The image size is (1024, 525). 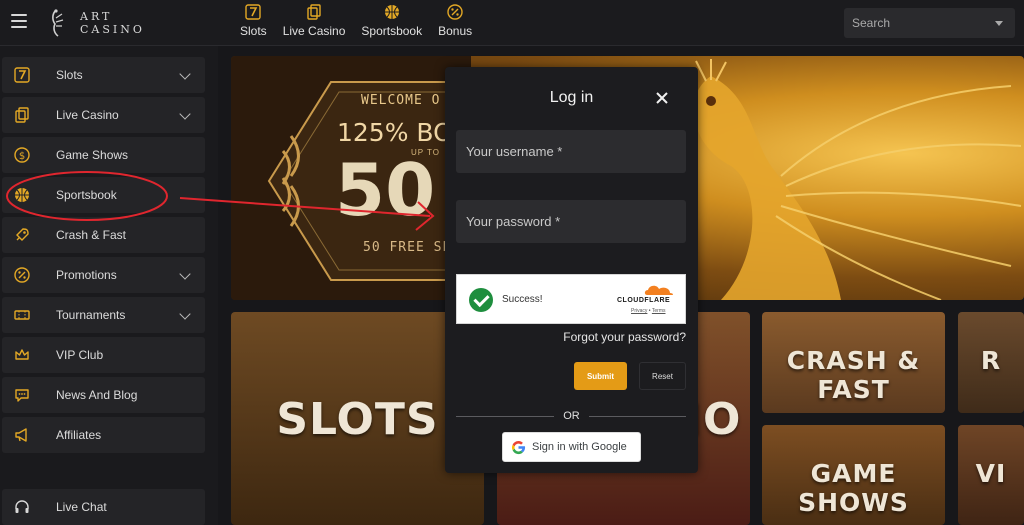 I want to click on sidebar-item-label: Live Casino, so click(x=87, y=115).